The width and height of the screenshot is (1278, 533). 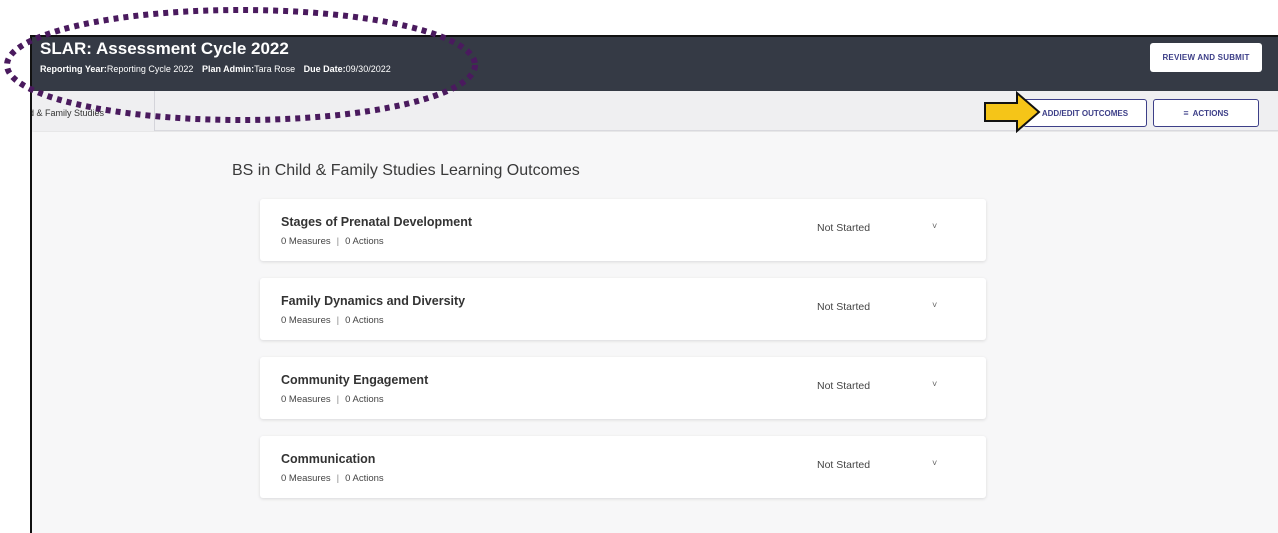 I want to click on dotted-ellipse-annotation, so click(x=241, y=65).